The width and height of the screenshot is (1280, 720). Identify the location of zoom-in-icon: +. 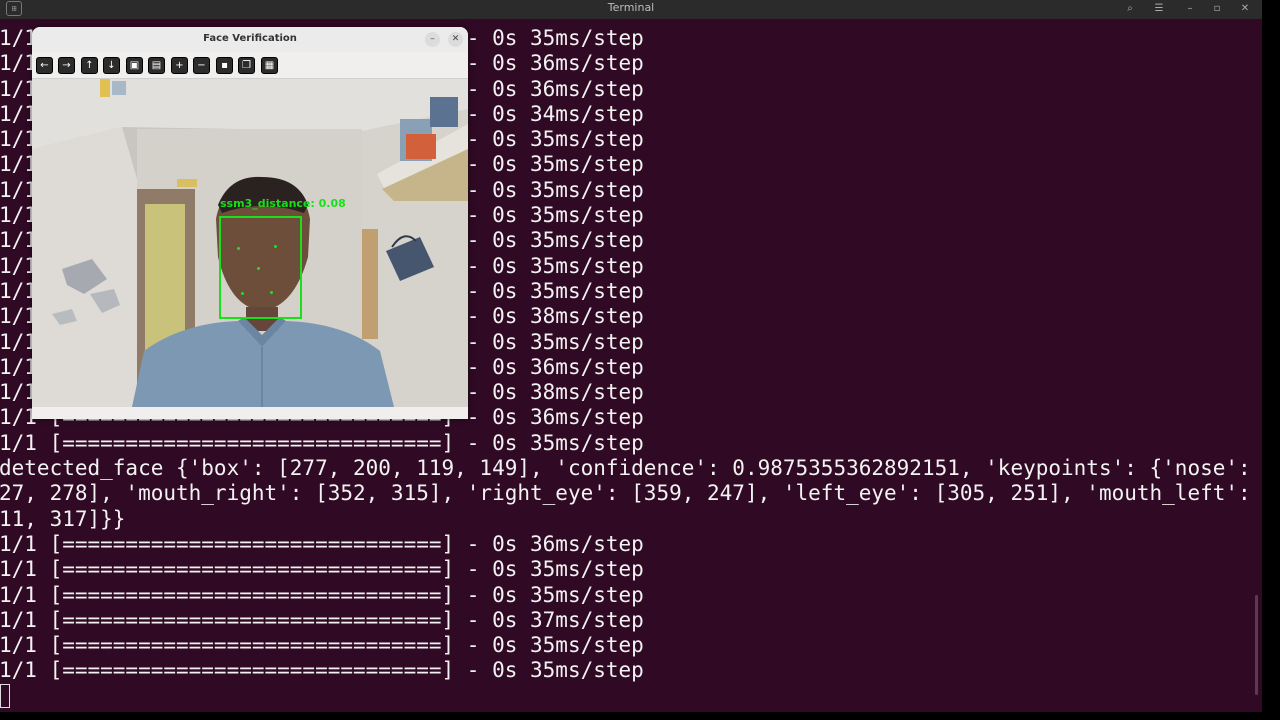
(179, 65).